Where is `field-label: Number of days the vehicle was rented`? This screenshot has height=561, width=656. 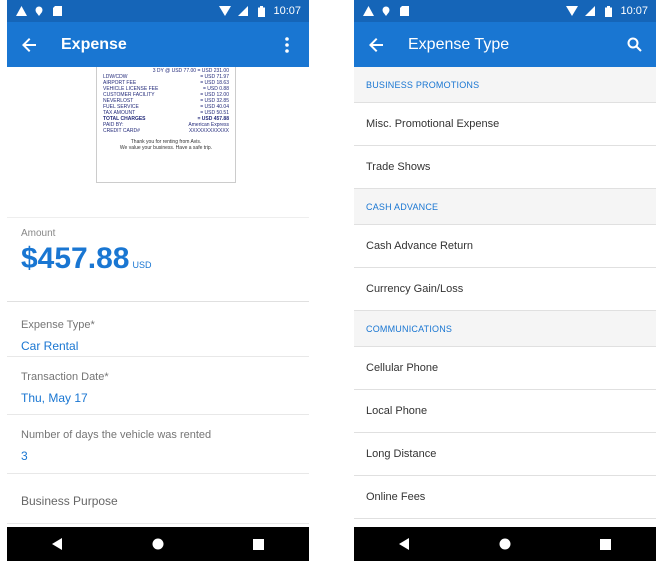
field-label: Number of days the vehicle was rented is located at coordinates (116, 435).